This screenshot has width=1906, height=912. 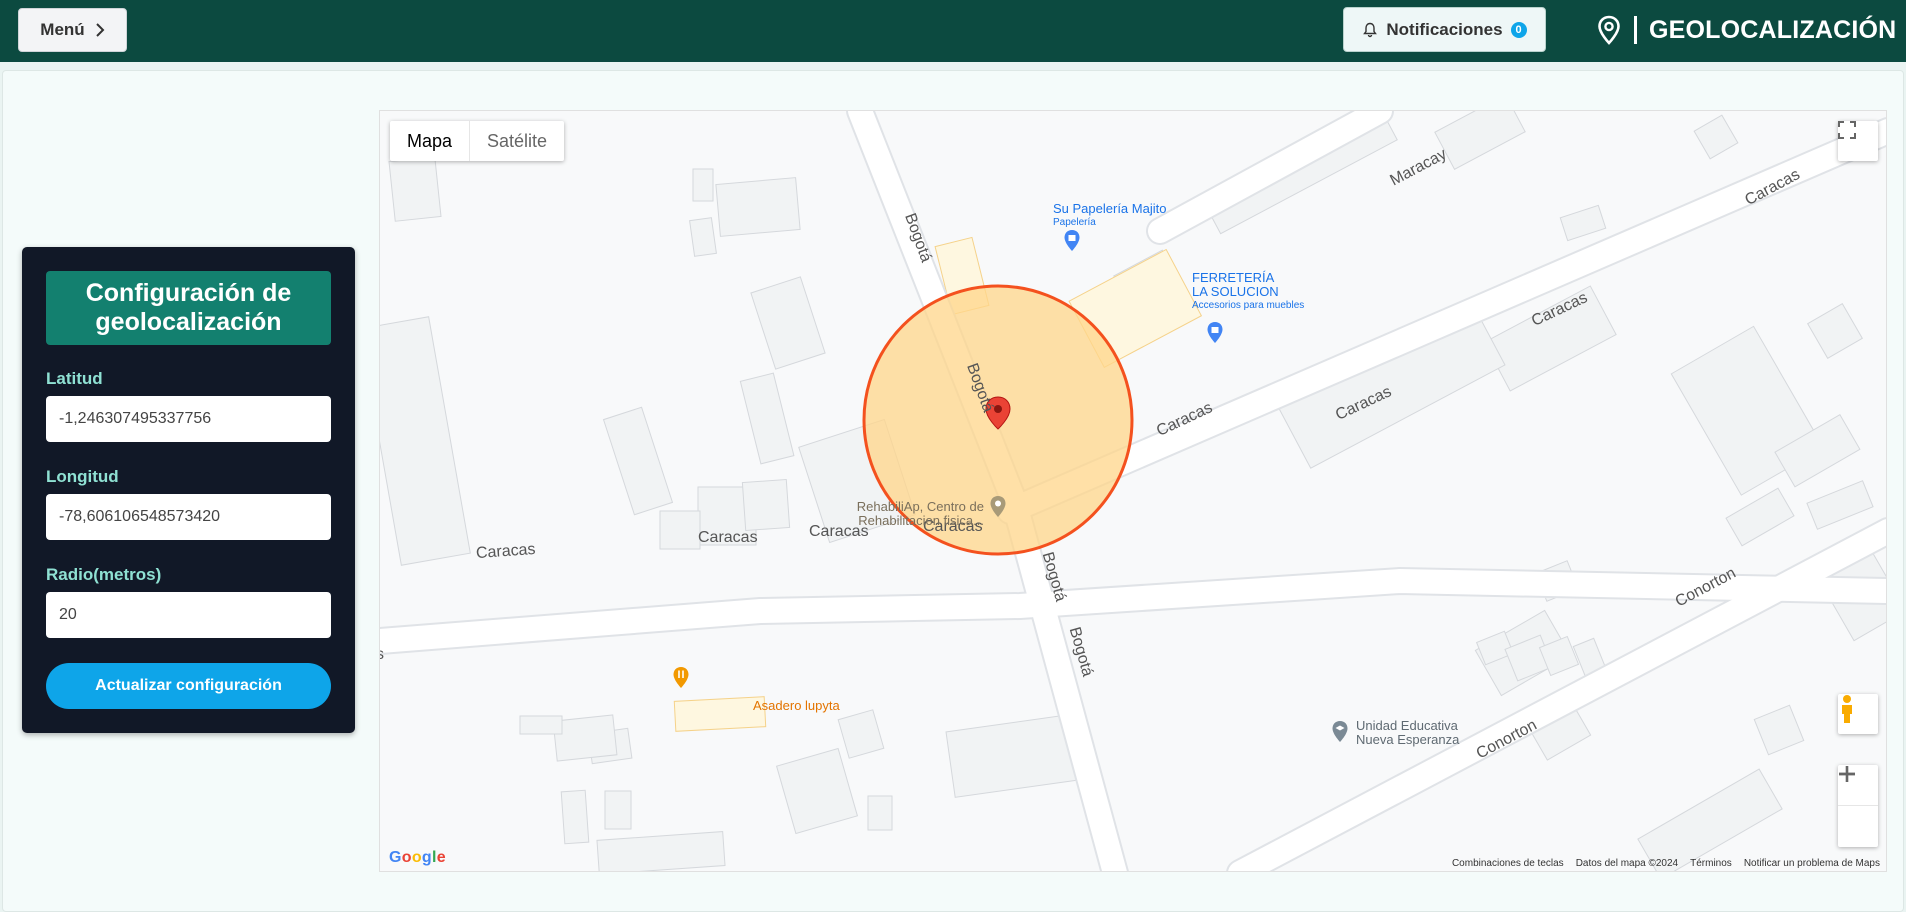 I want to click on map-type-satelite: Satélite, so click(x=516, y=141).